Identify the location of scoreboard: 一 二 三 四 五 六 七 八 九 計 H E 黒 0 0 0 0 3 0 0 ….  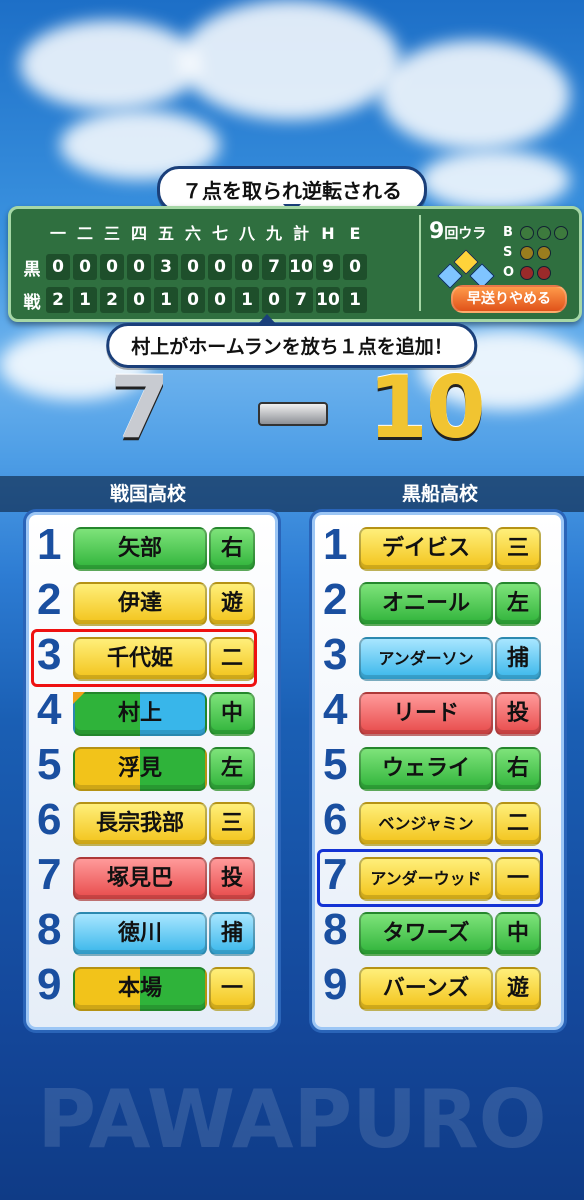
(295, 264).